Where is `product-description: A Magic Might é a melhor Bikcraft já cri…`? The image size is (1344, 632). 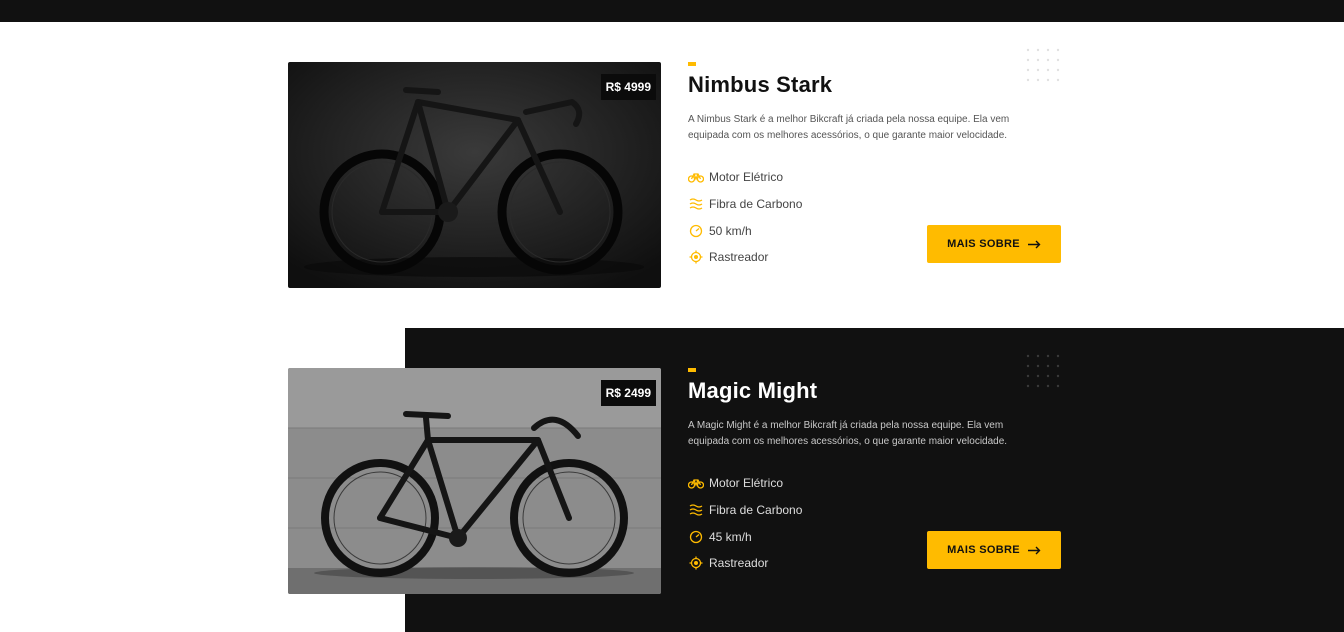 product-description: A Magic Might é a melhor Bikcraft já cri… is located at coordinates (848, 433).